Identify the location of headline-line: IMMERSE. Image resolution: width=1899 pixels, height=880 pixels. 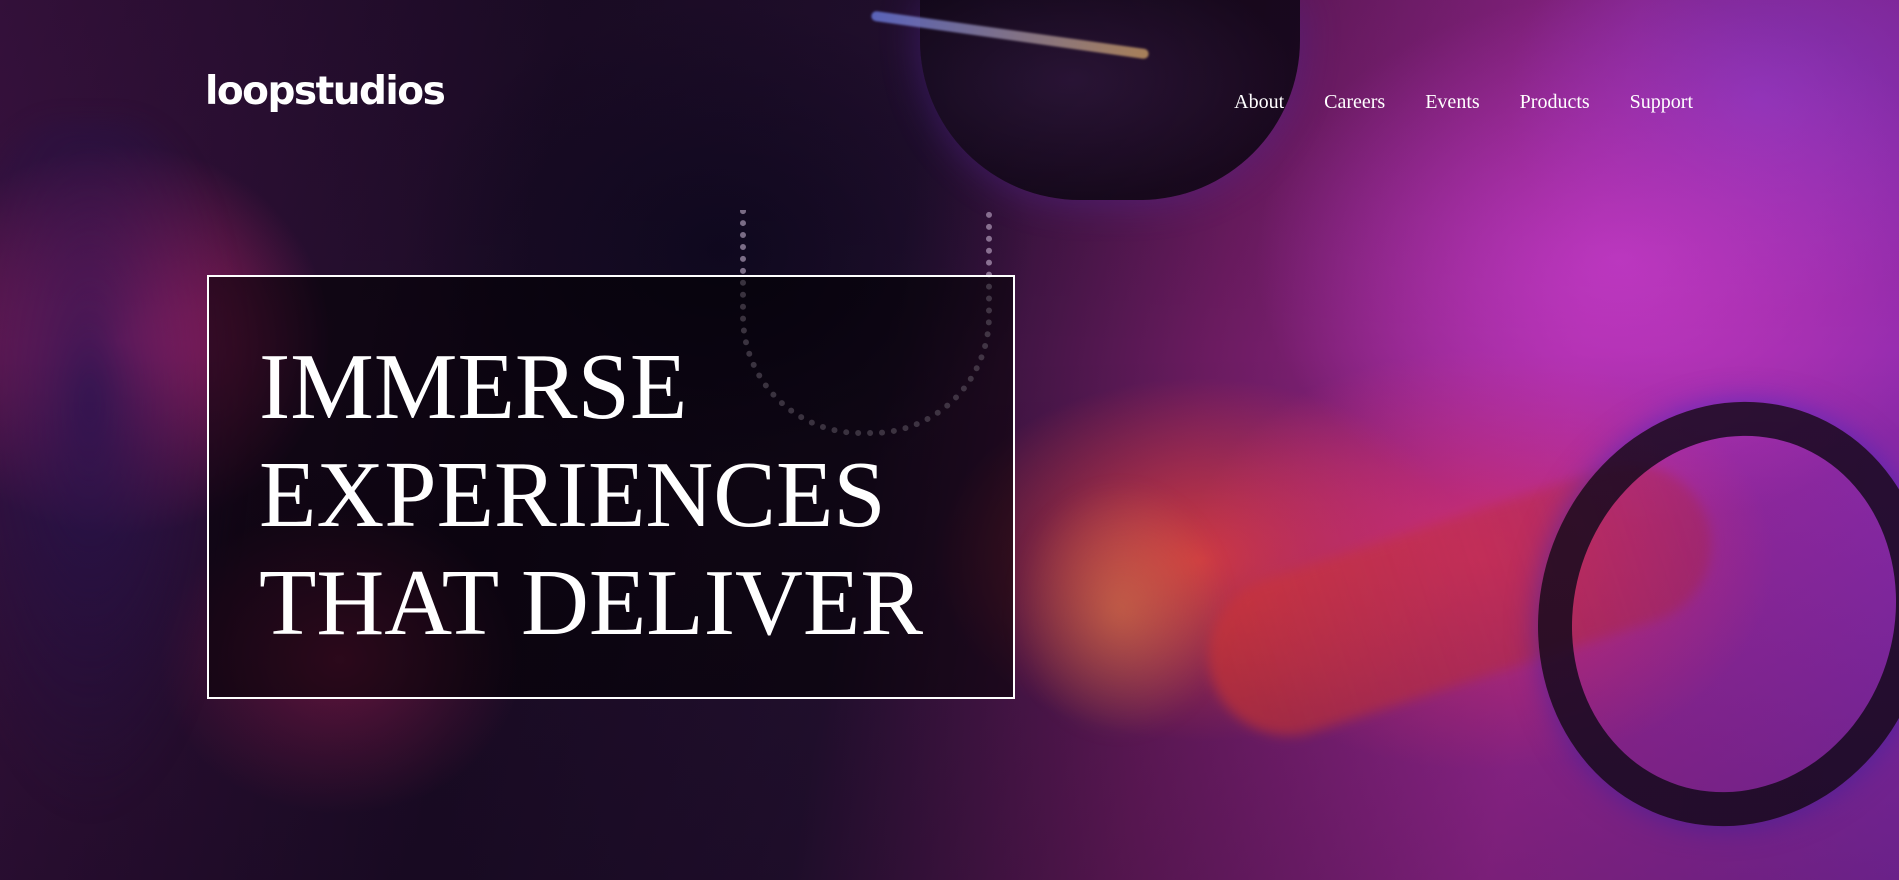
(473, 387).